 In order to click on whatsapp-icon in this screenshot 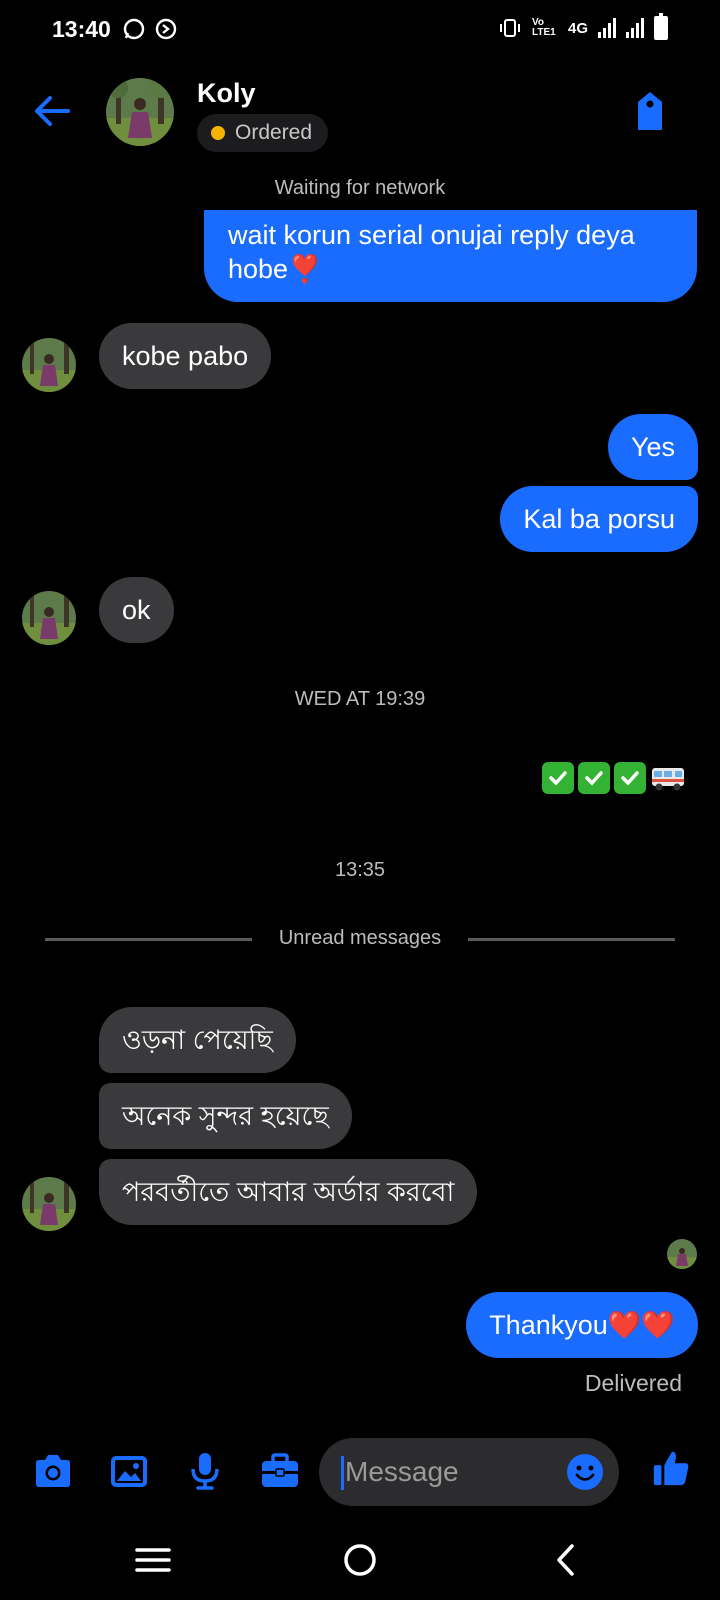, I will do `click(134, 29)`.